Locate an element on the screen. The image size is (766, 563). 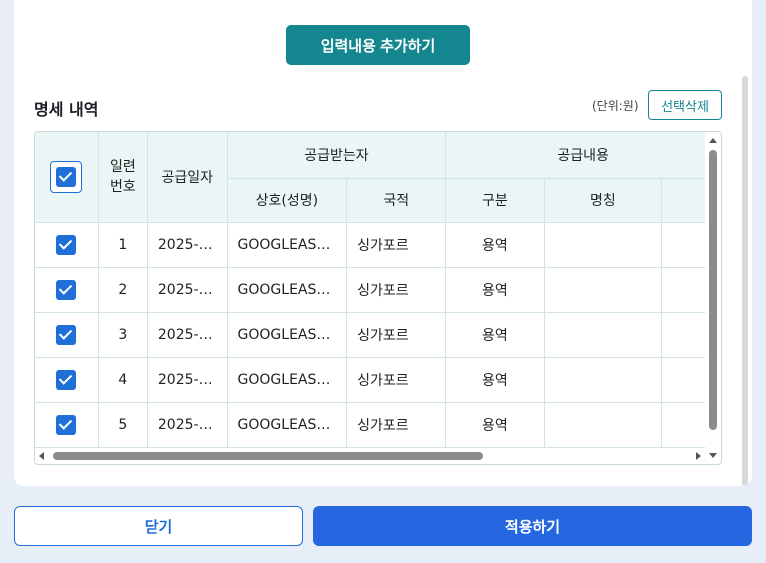
table-row: 3 2025-… GOOGLEAS… 싱가포르 용역 is located at coordinates (378, 335).